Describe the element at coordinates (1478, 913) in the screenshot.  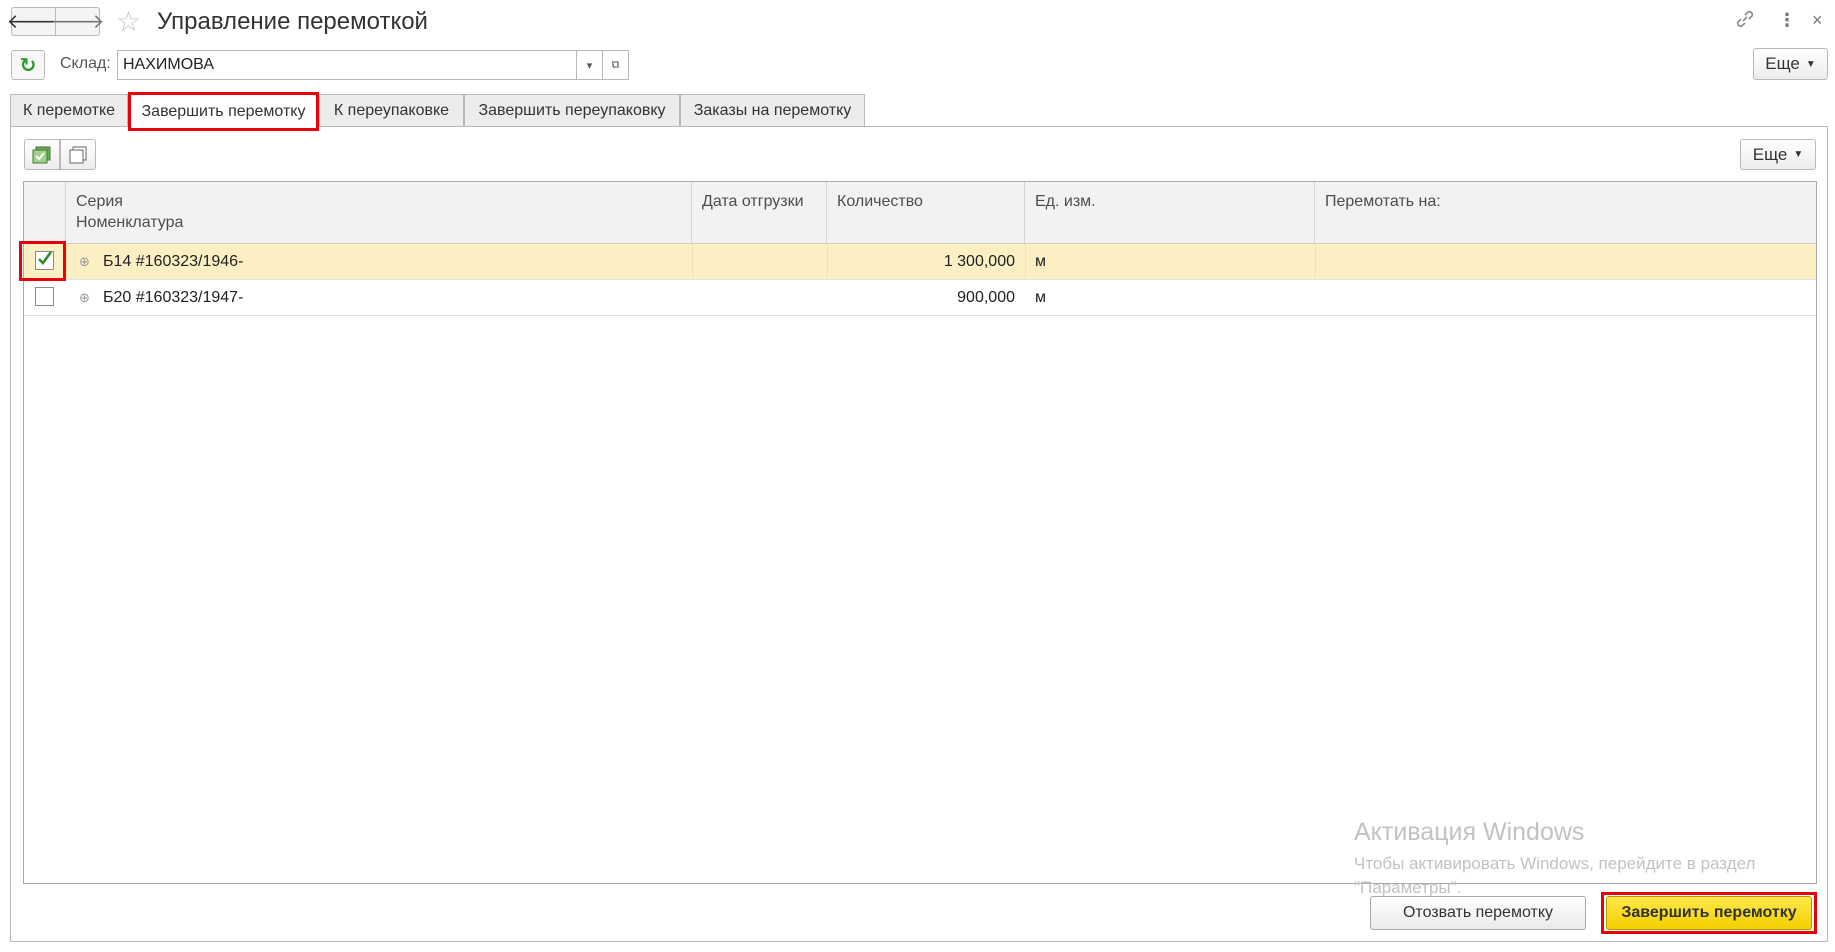
I see `recall-rewind-button: Отозвать перемотку` at that location.